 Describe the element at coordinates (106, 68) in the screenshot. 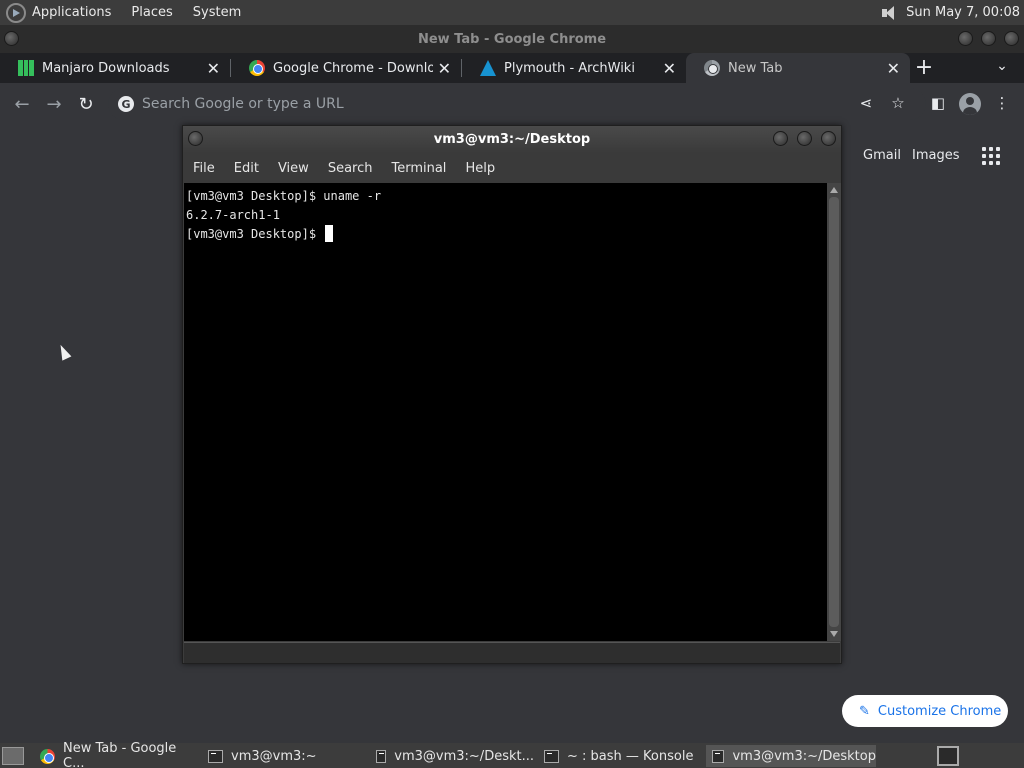

I see `tab-label: Manjaro Downloads` at that location.